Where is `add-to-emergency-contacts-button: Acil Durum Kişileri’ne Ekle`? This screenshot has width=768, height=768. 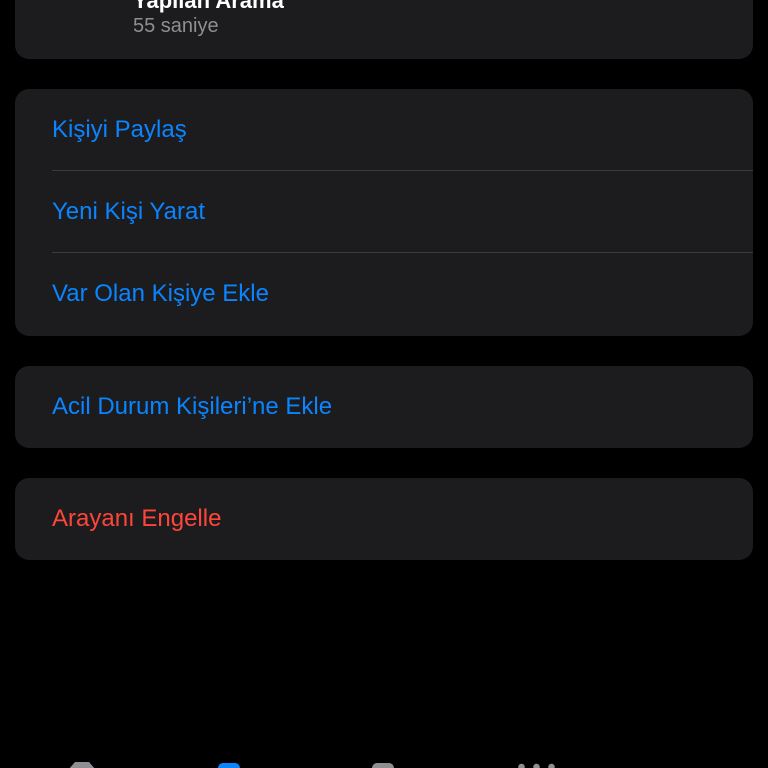 add-to-emergency-contacts-button: Acil Durum Kişileri’ne Ekle is located at coordinates (384, 407).